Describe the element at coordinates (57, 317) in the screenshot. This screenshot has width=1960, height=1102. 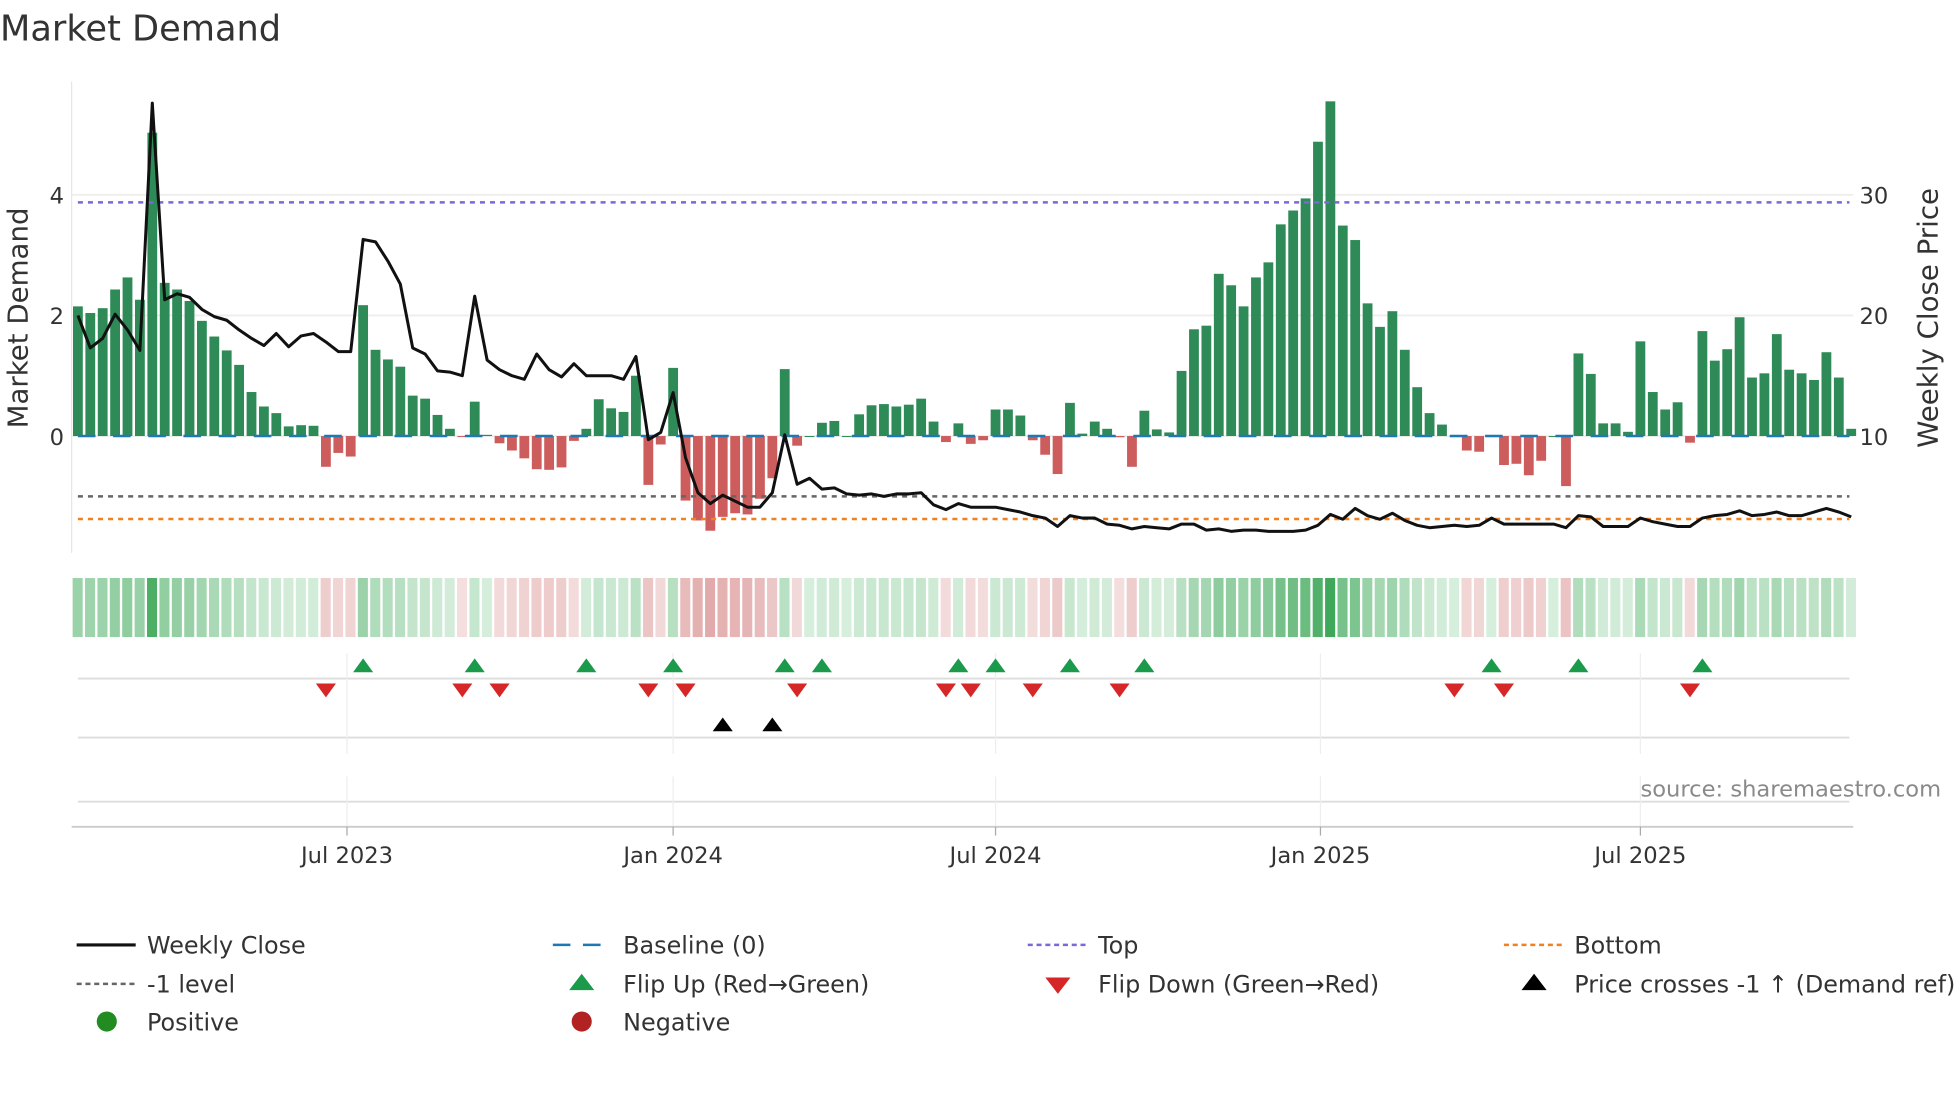
I see `y-tick-label: 2` at that location.